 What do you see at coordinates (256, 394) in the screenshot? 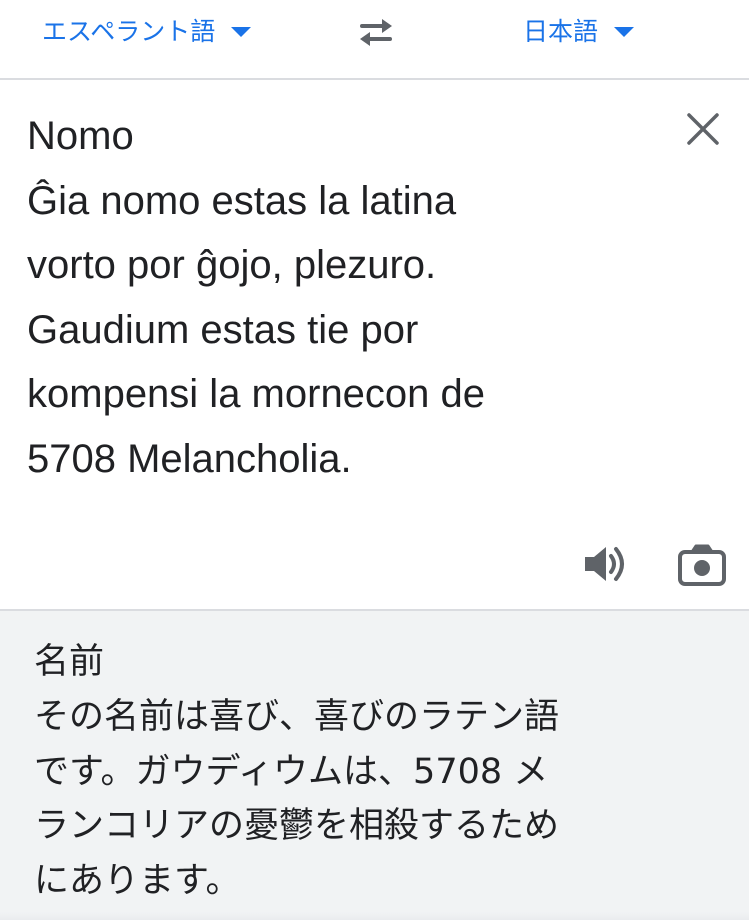
I see `source-line: kompensi la mornecon de` at bounding box center [256, 394].